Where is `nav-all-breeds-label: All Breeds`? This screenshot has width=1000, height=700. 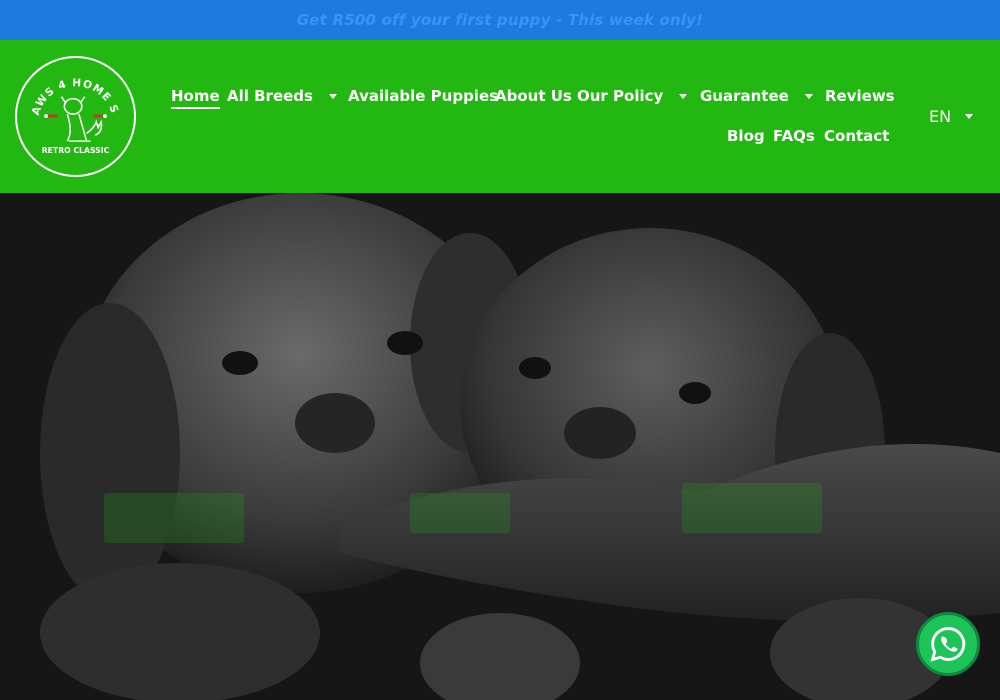
nav-all-breeds-label: All Breeds is located at coordinates (270, 96).